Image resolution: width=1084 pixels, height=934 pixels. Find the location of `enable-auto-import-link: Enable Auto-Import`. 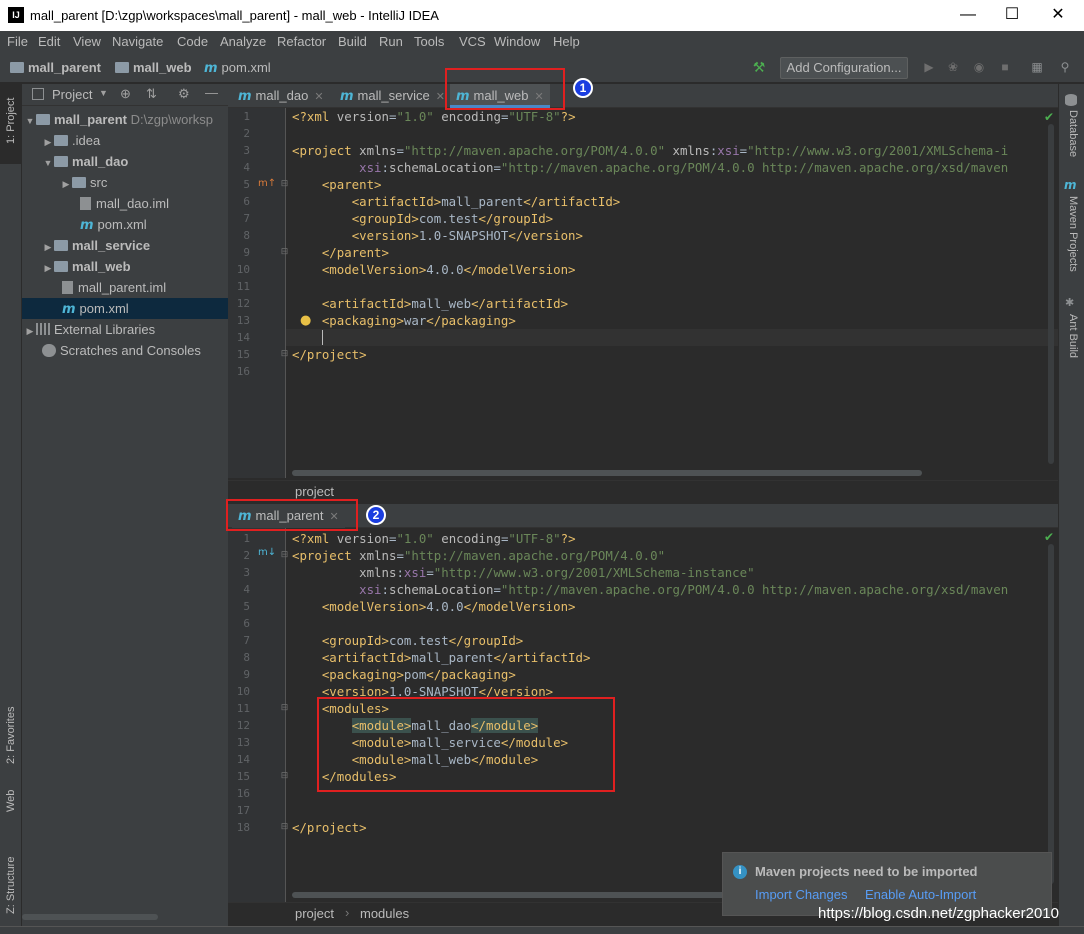

enable-auto-import-link: Enable Auto-Import is located at coordinates (920, 894).